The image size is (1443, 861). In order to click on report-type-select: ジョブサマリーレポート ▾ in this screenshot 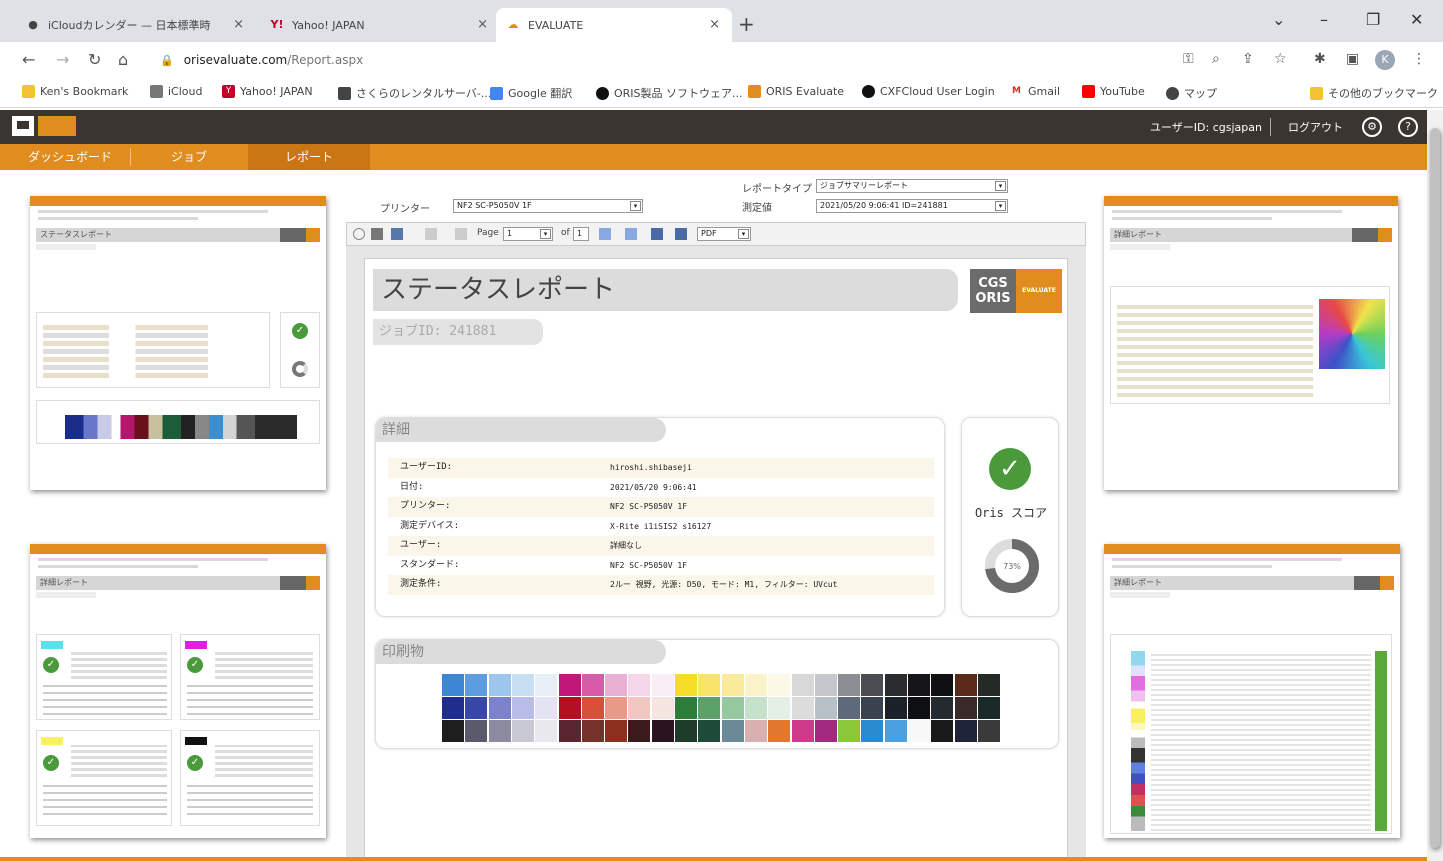, I will do `click(912, 186)`.